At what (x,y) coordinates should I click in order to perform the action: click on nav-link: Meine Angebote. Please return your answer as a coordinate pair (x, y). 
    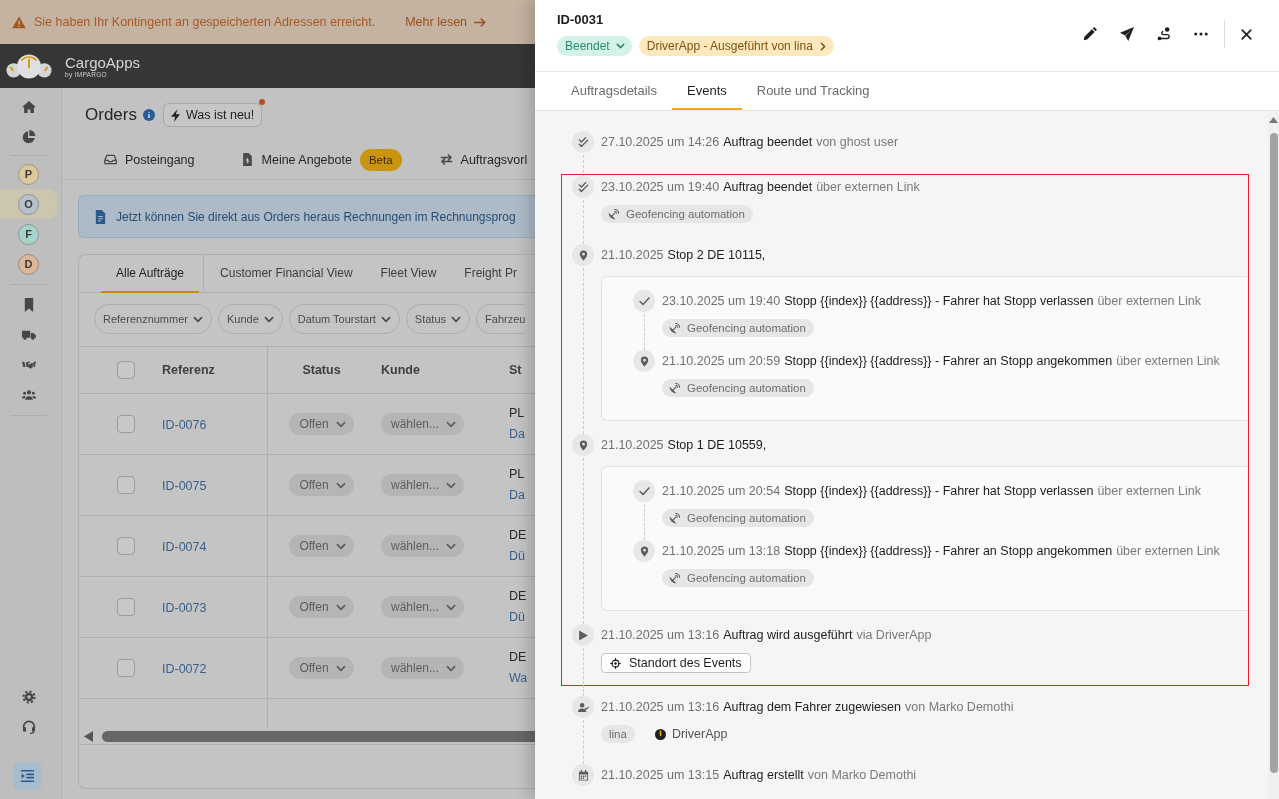
    Looking at the image, I should click on (296, 159).